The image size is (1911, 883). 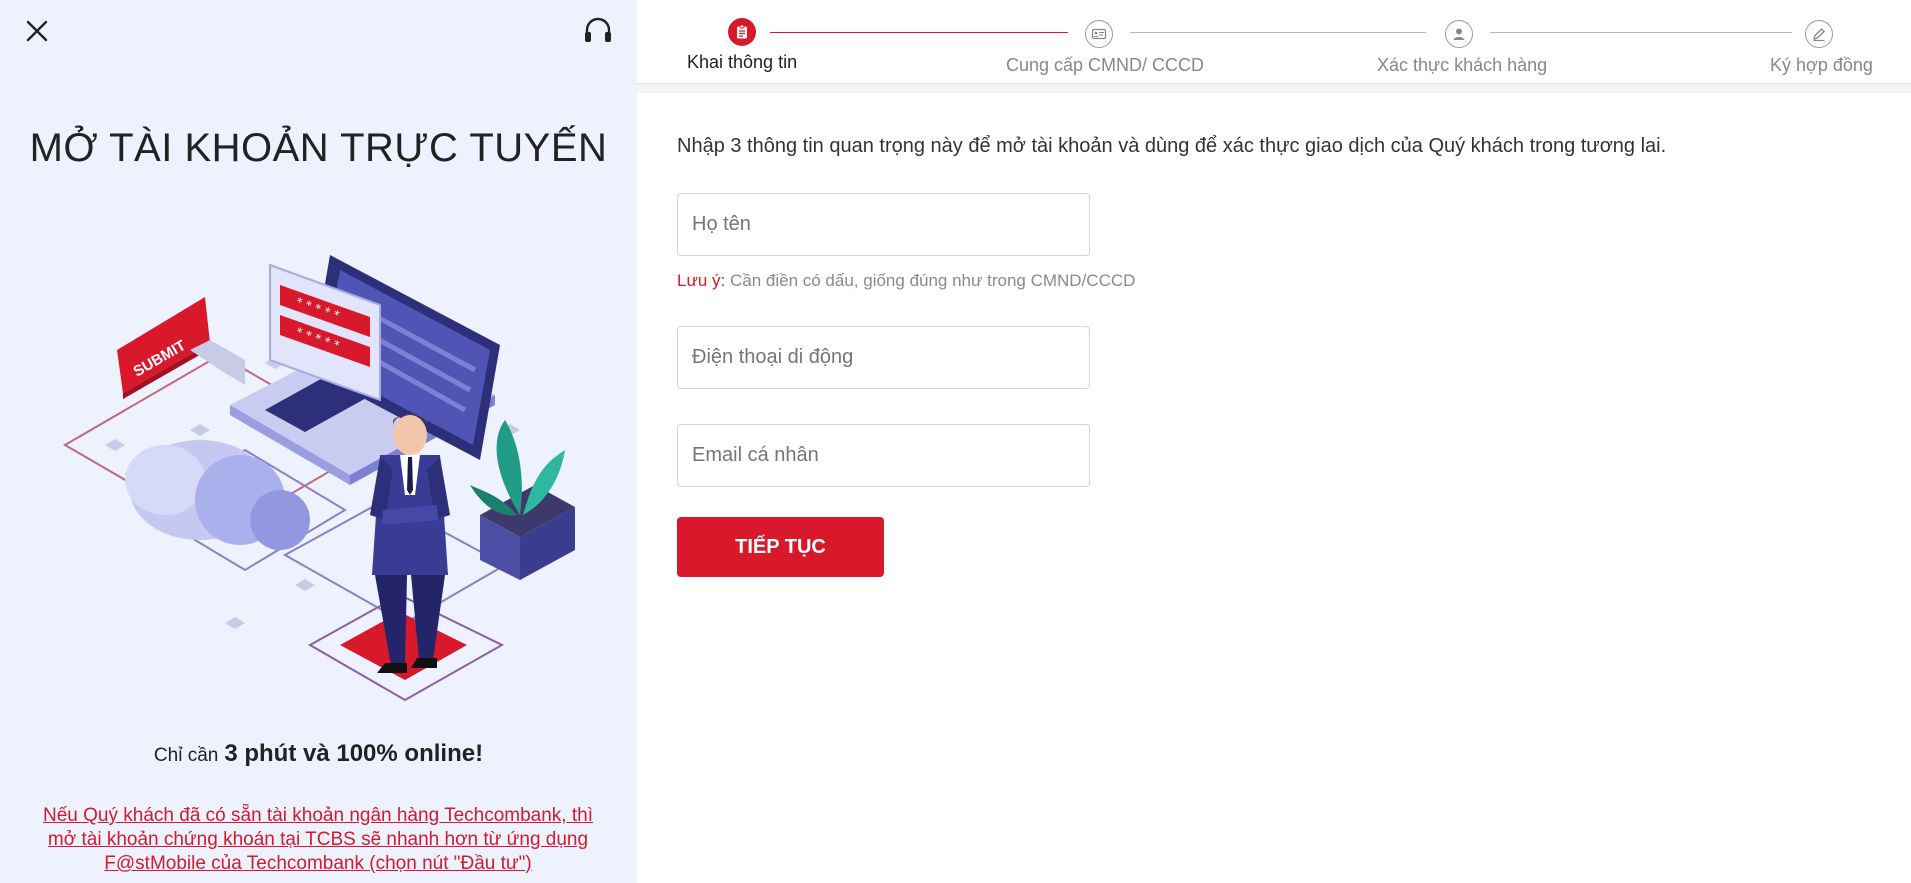 I want to click on step-2-marker, so click(x=1099, y=34).